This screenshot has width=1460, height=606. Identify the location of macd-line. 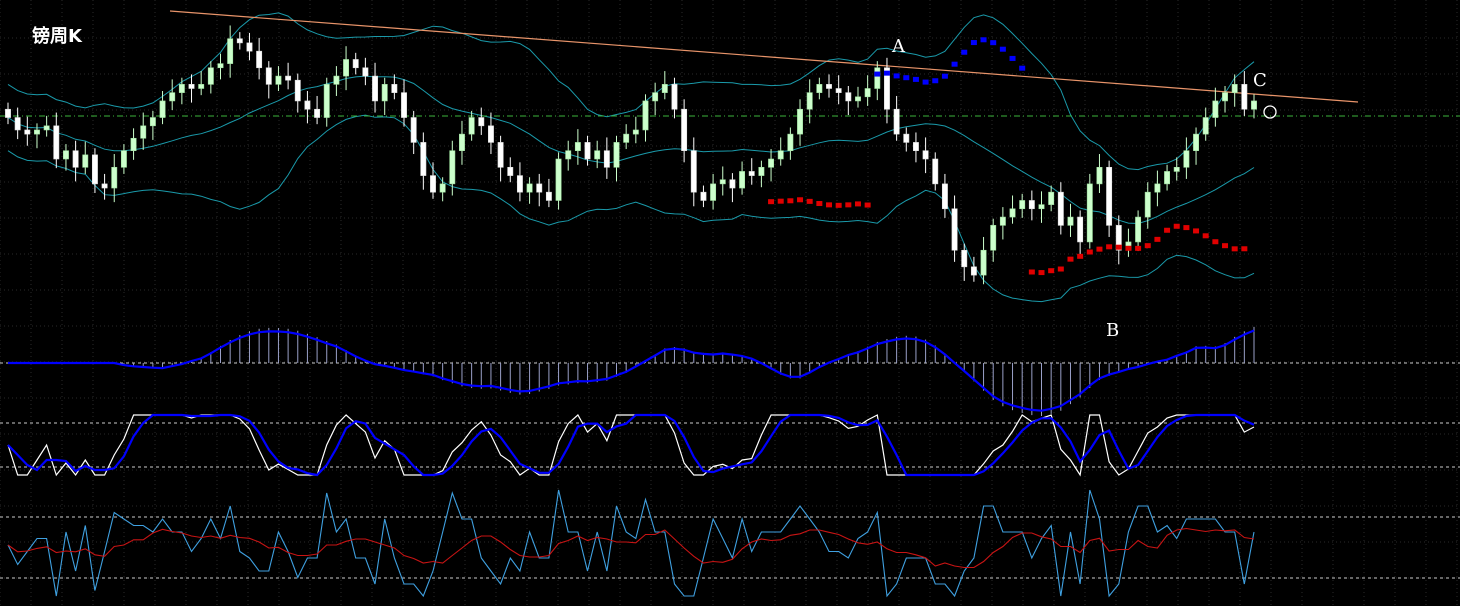
(631, 370).